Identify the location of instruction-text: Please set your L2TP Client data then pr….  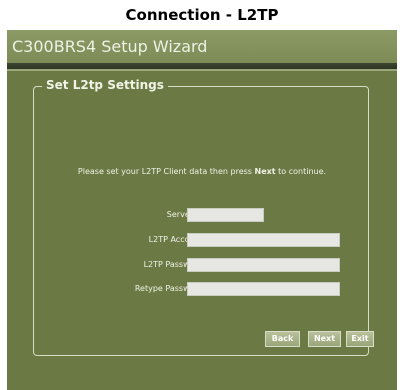
(202, 171).